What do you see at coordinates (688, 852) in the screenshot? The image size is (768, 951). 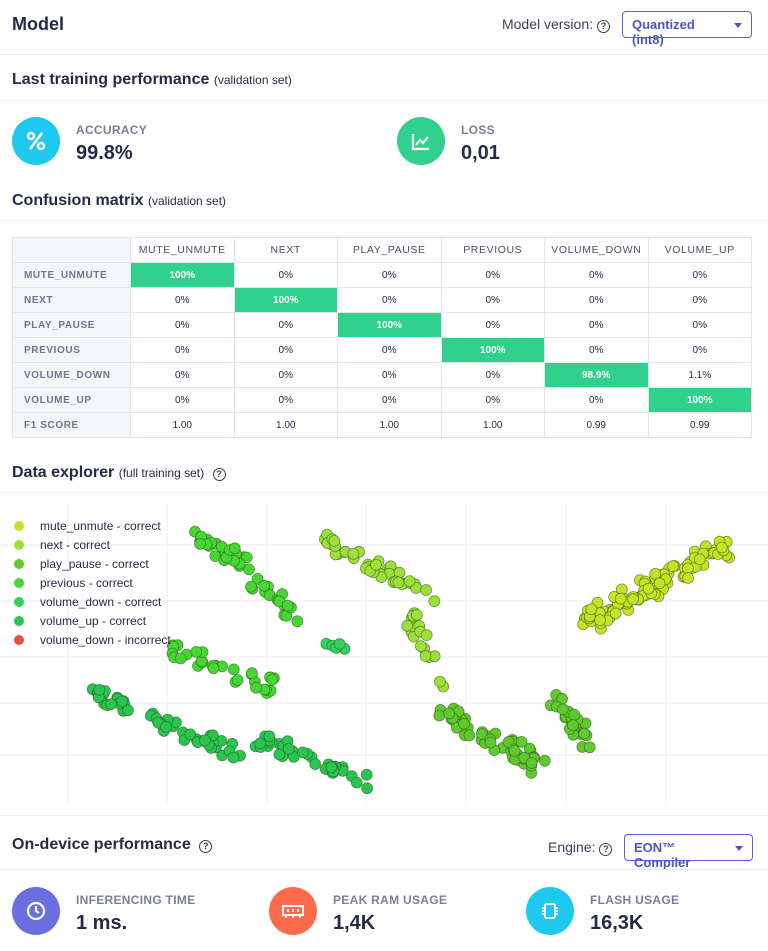 I see `engine-dropdown: EON™ Compiler` at bounding box center [688, 852].